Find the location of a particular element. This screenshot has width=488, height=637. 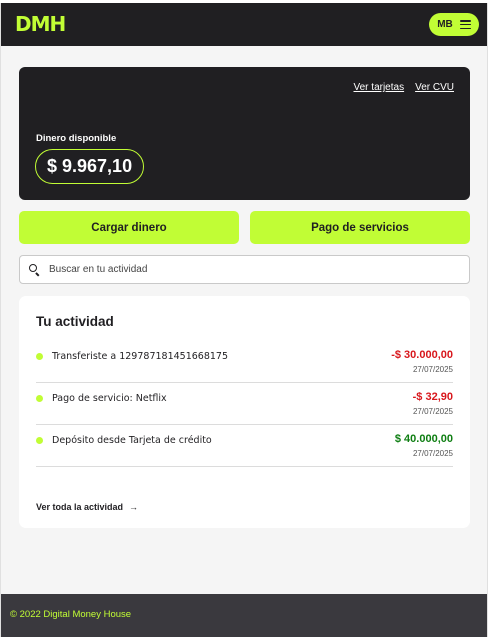

balance-amount: $ 9.967,10 is located at coordinates (90, 166).